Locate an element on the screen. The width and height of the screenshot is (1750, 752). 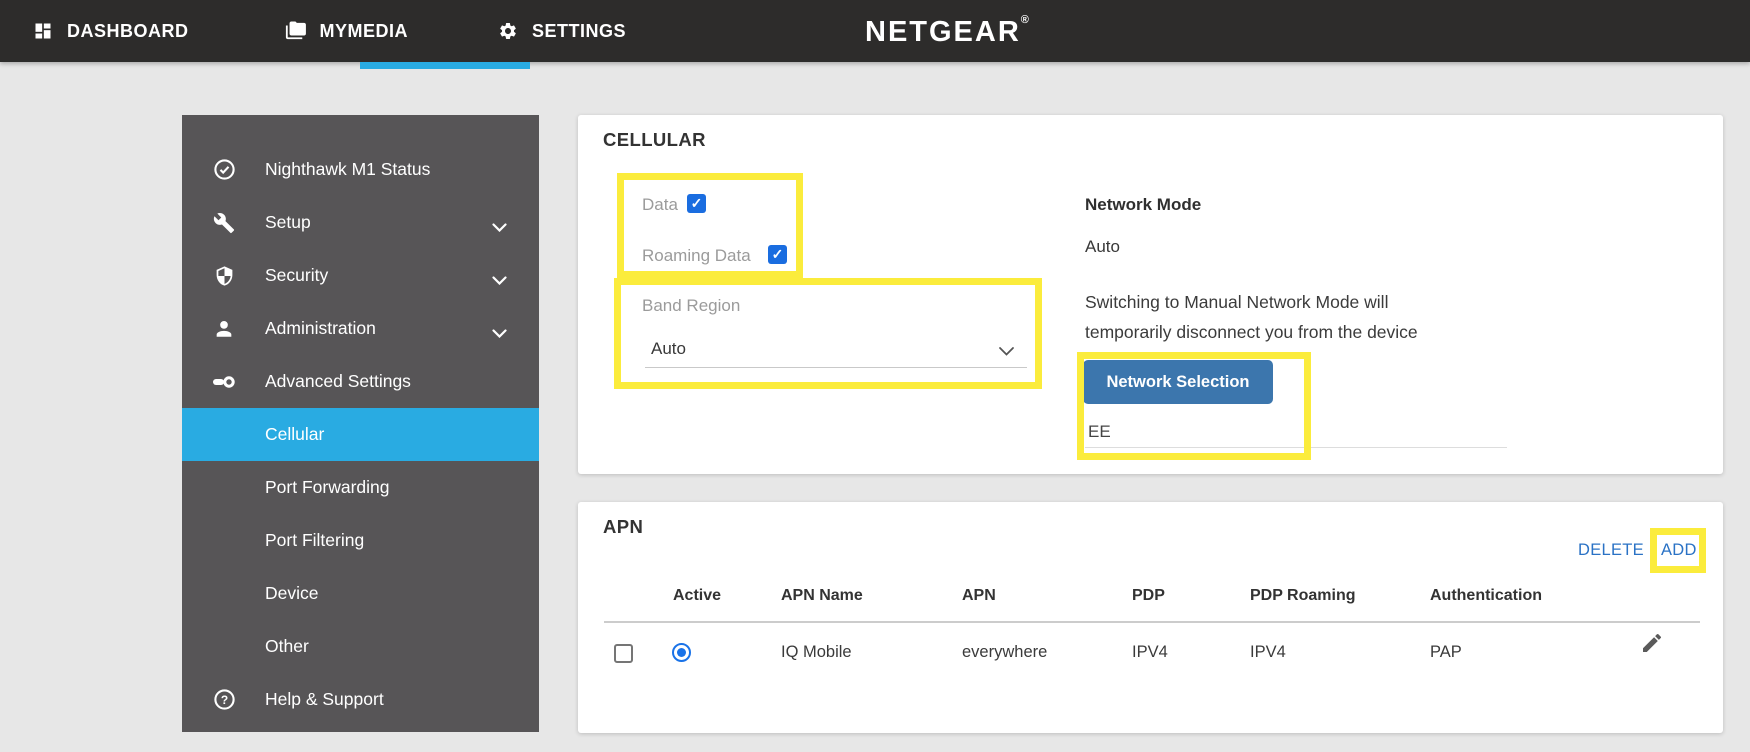
sidebar-item-status: Nighthawk M1 Status is located at coordinates (360, 169).